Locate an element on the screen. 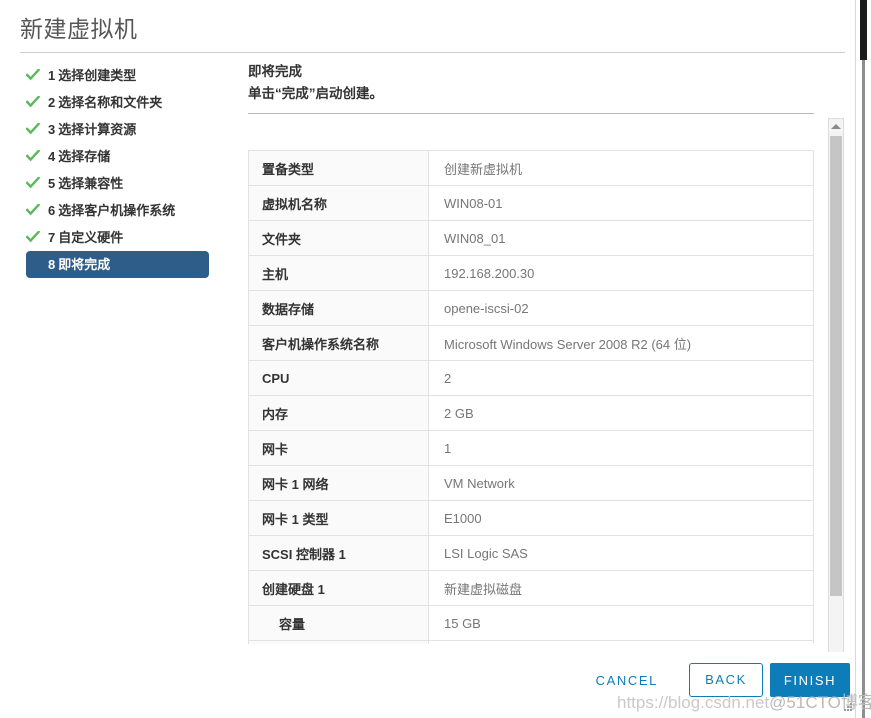  summary-key-cell: 内存 is located at coordinates (338, 413).